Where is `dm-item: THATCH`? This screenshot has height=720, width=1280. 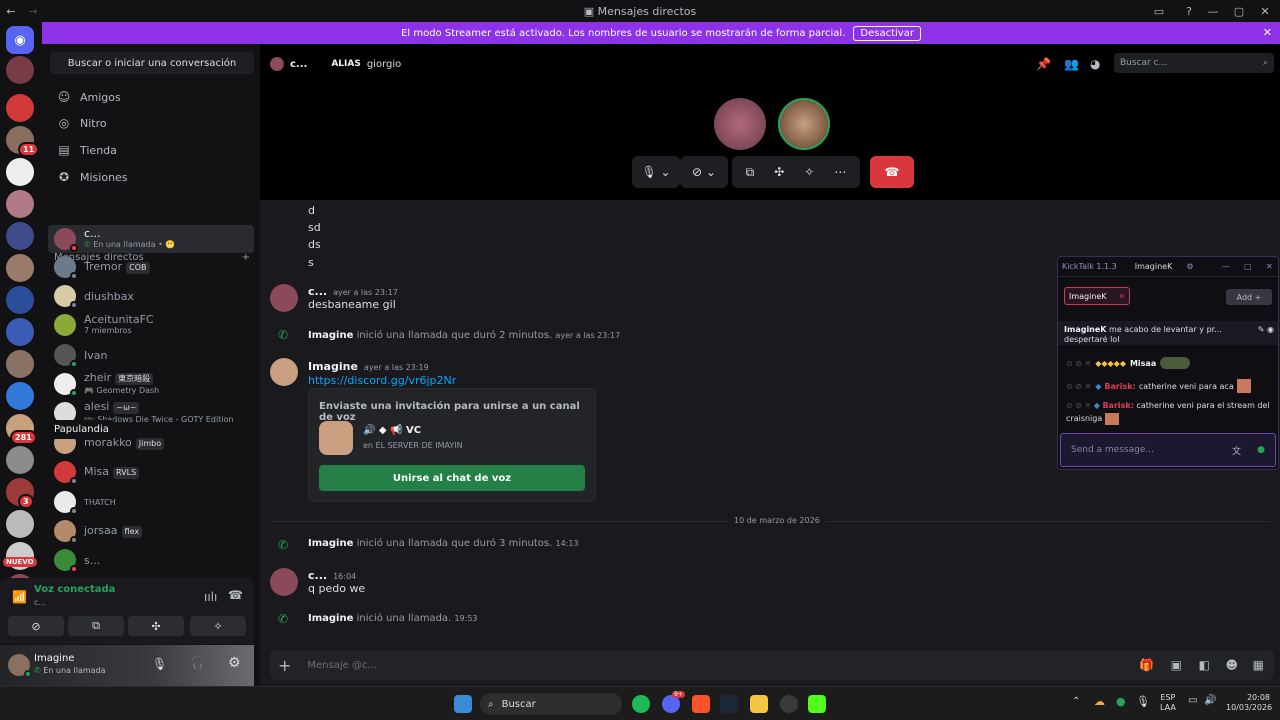
dm-item: THATCH is located at coordinates (151, 502).